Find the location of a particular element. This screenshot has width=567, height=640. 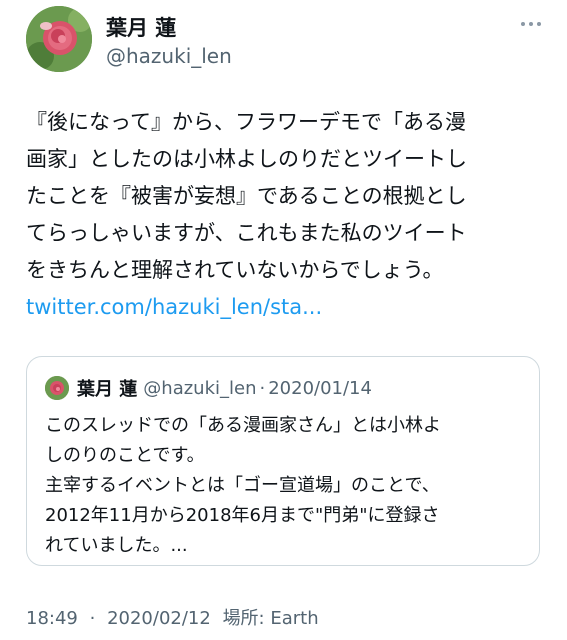

tweet-text-line: てらっしゃいますが、これもまた私のツイート is located at coordinates (246, 233).